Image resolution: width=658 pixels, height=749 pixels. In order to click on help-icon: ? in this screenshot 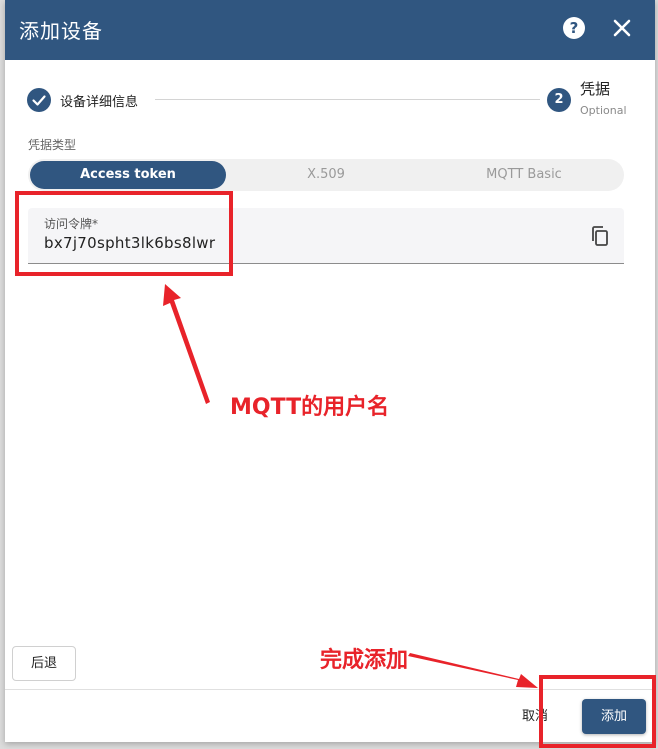, I will do `click(574, 28)`.